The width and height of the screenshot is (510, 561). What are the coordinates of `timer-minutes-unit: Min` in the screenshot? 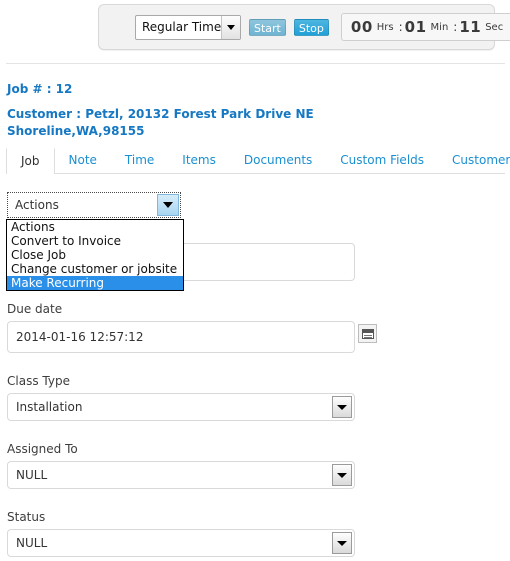 It's located at (439, 27).